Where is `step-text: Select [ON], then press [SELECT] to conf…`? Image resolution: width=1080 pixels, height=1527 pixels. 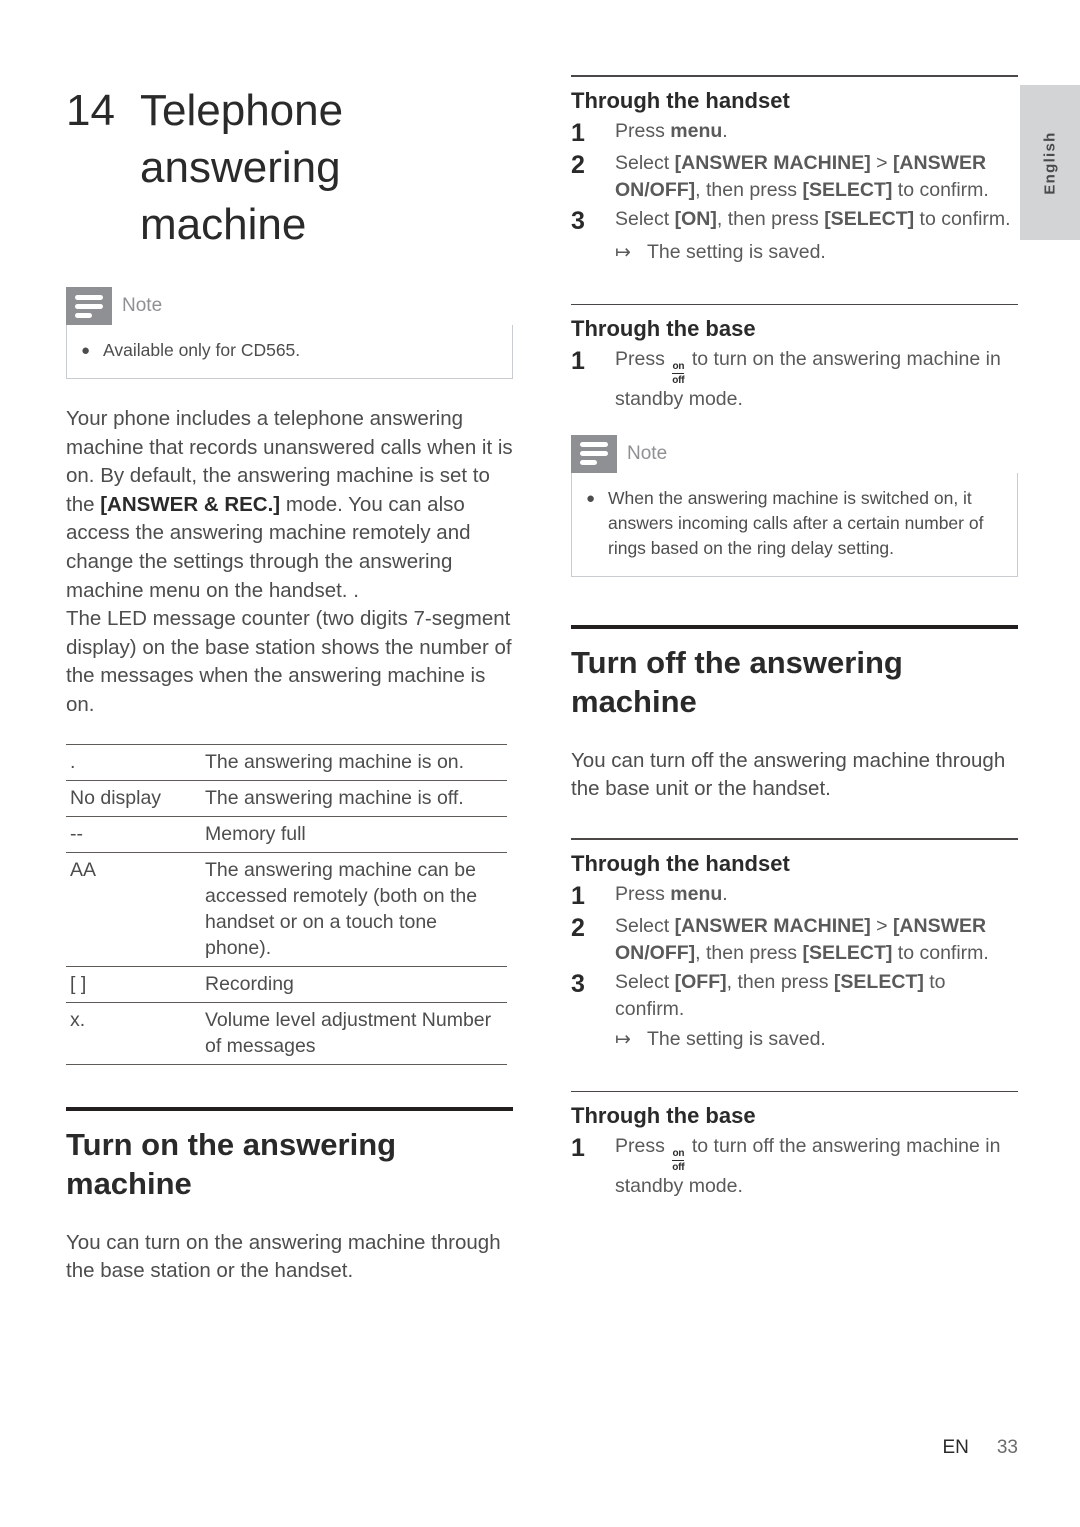 step-text: Select [ON], then press [SELECT] to conf… is located at coordinates (813, 221).